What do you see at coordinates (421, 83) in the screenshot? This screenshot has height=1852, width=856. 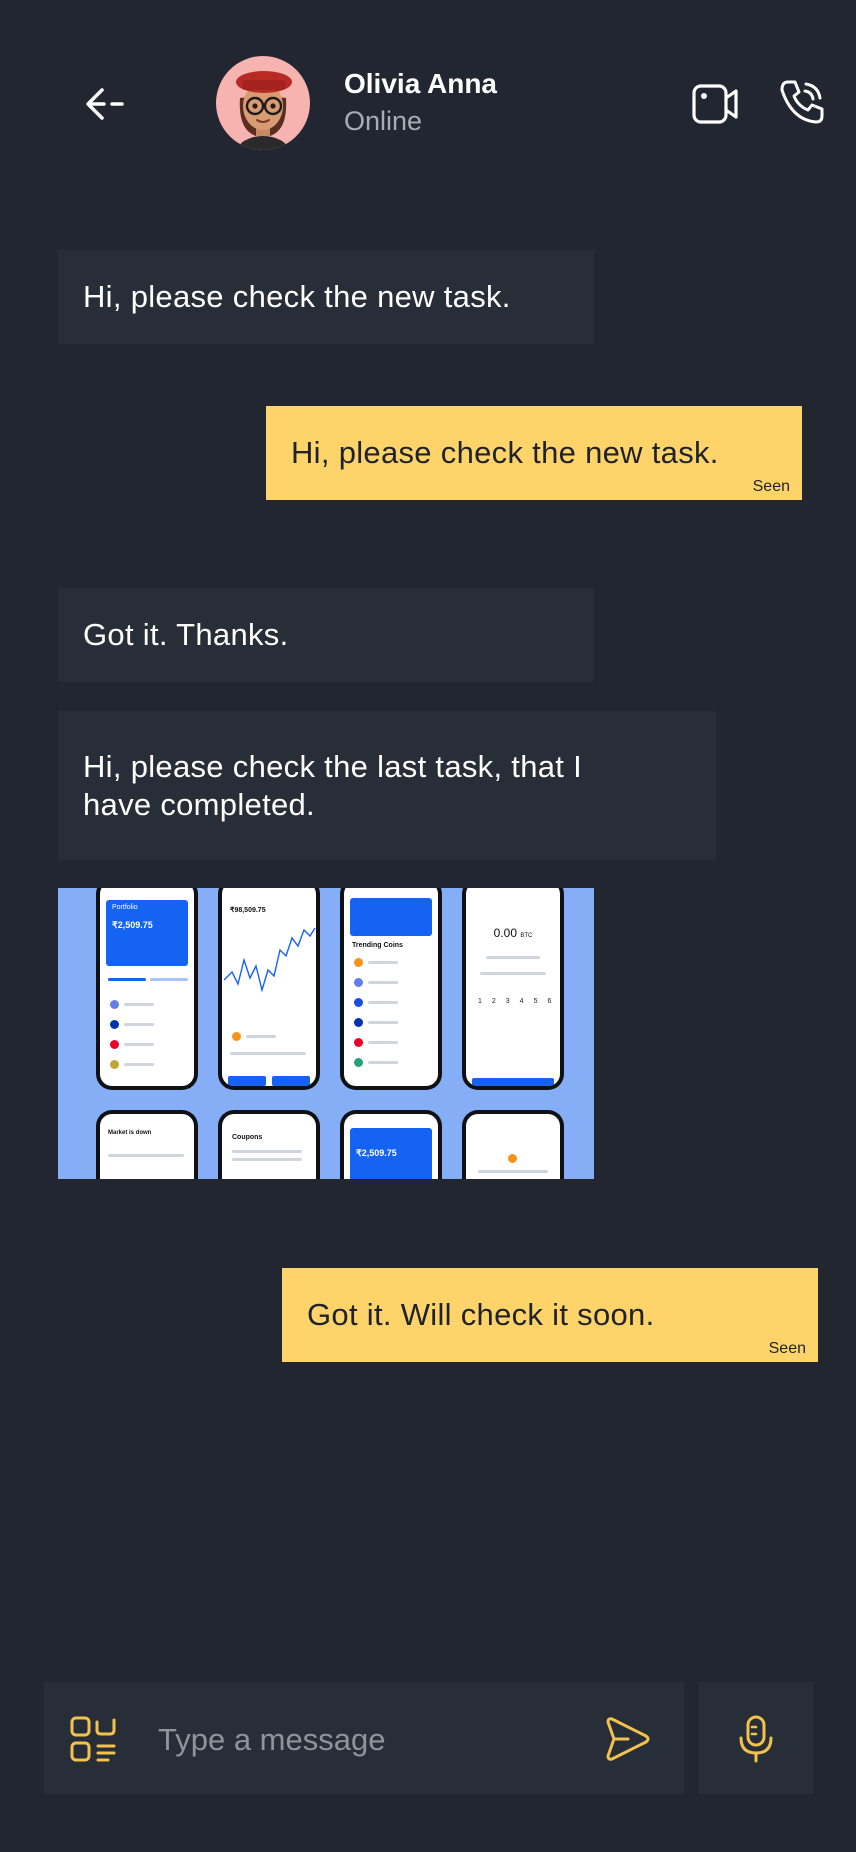 I see `contact-name: Olivia Anna` at bounding box center [421, 83].